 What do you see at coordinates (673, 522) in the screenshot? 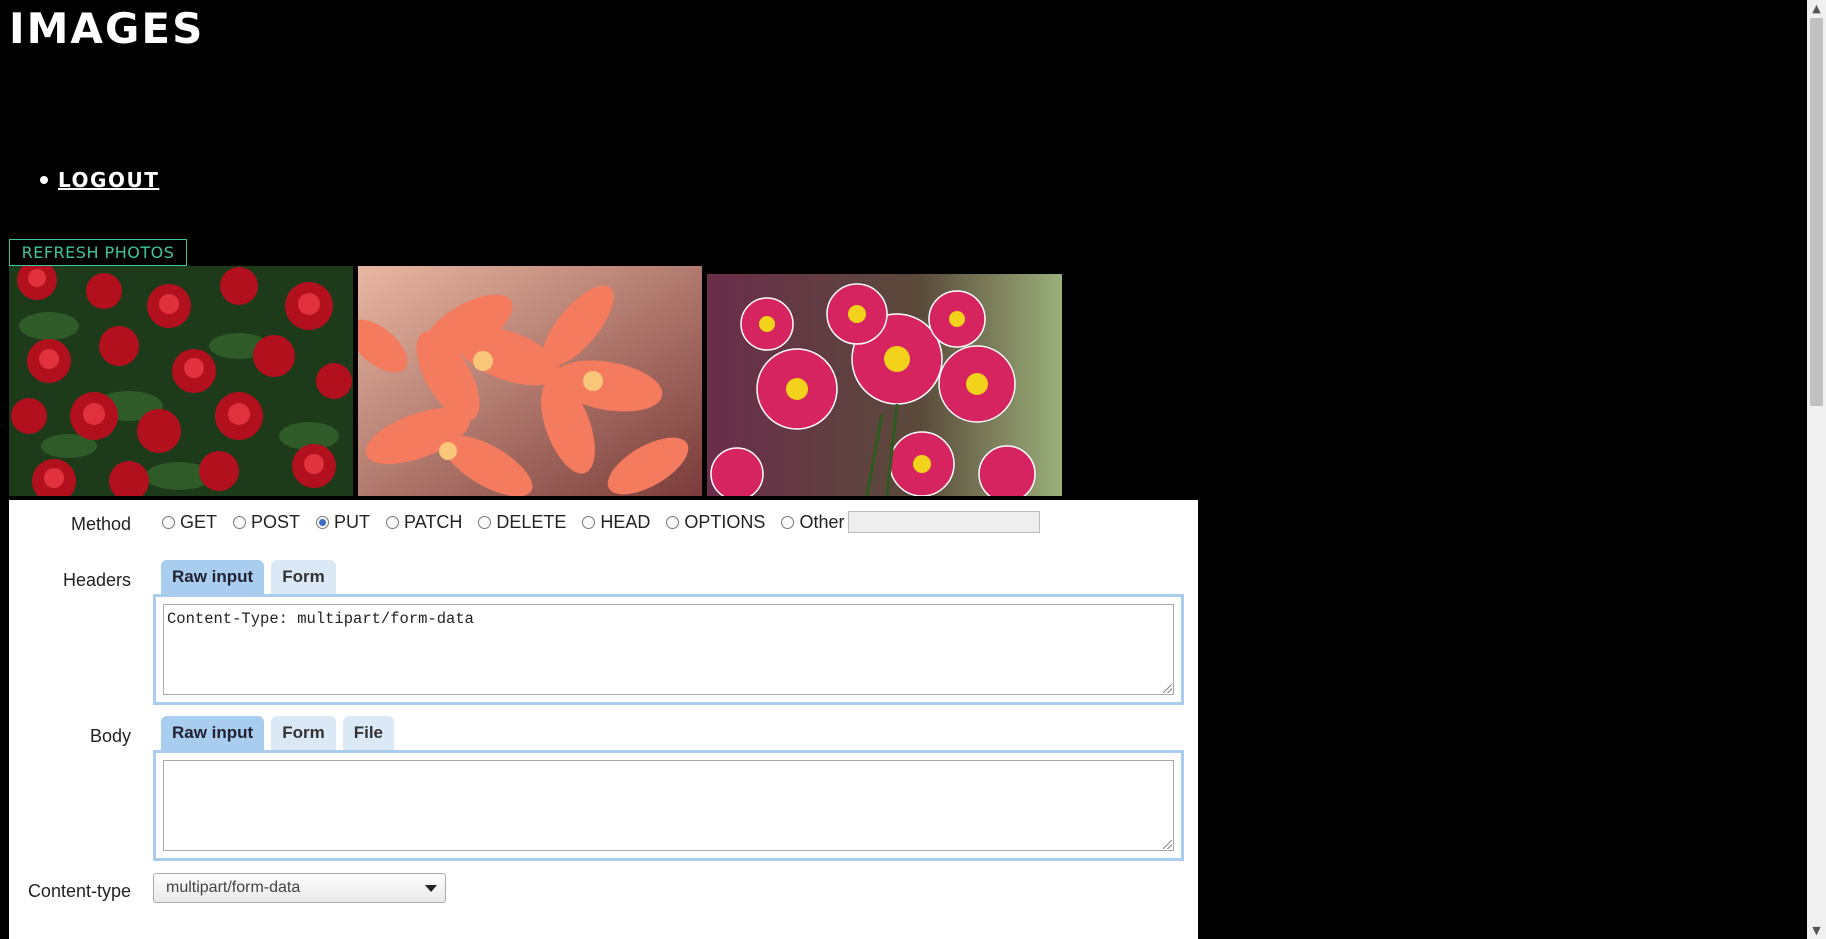
I see `radio-options` at bounding box center [673, 522].